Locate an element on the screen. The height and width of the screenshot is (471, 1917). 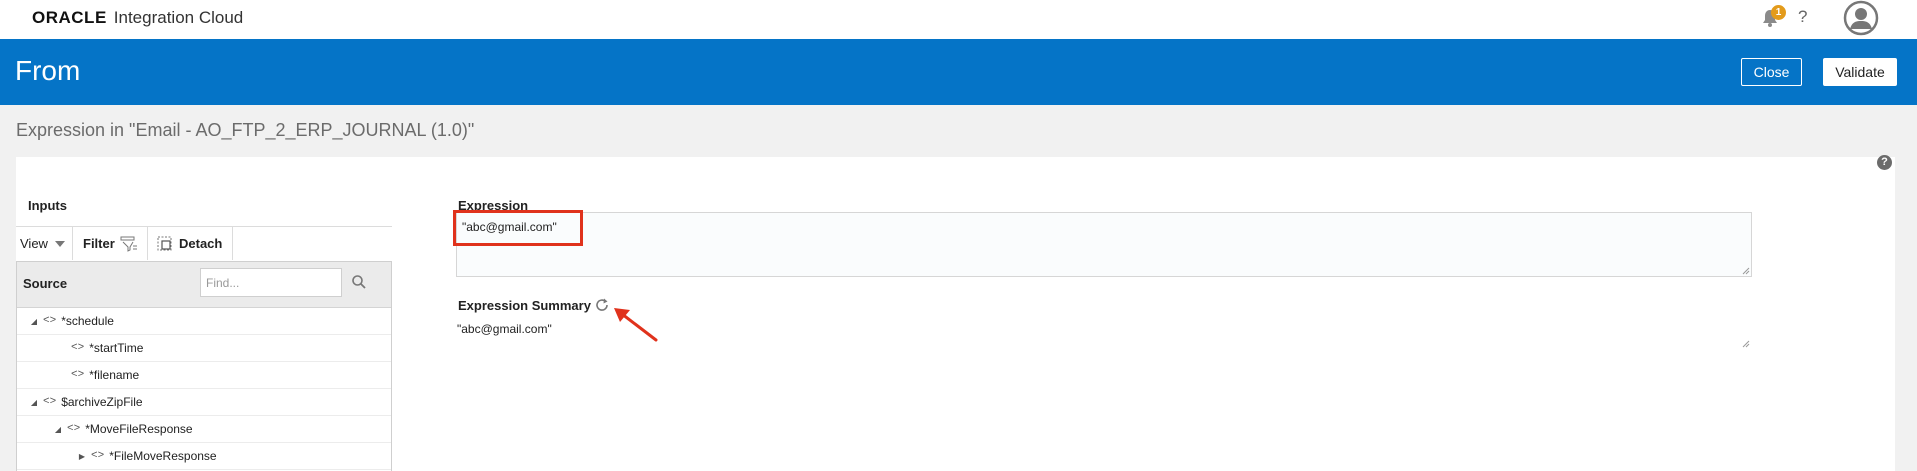
validate-button: Validate is located at coordinates (1860, 72).